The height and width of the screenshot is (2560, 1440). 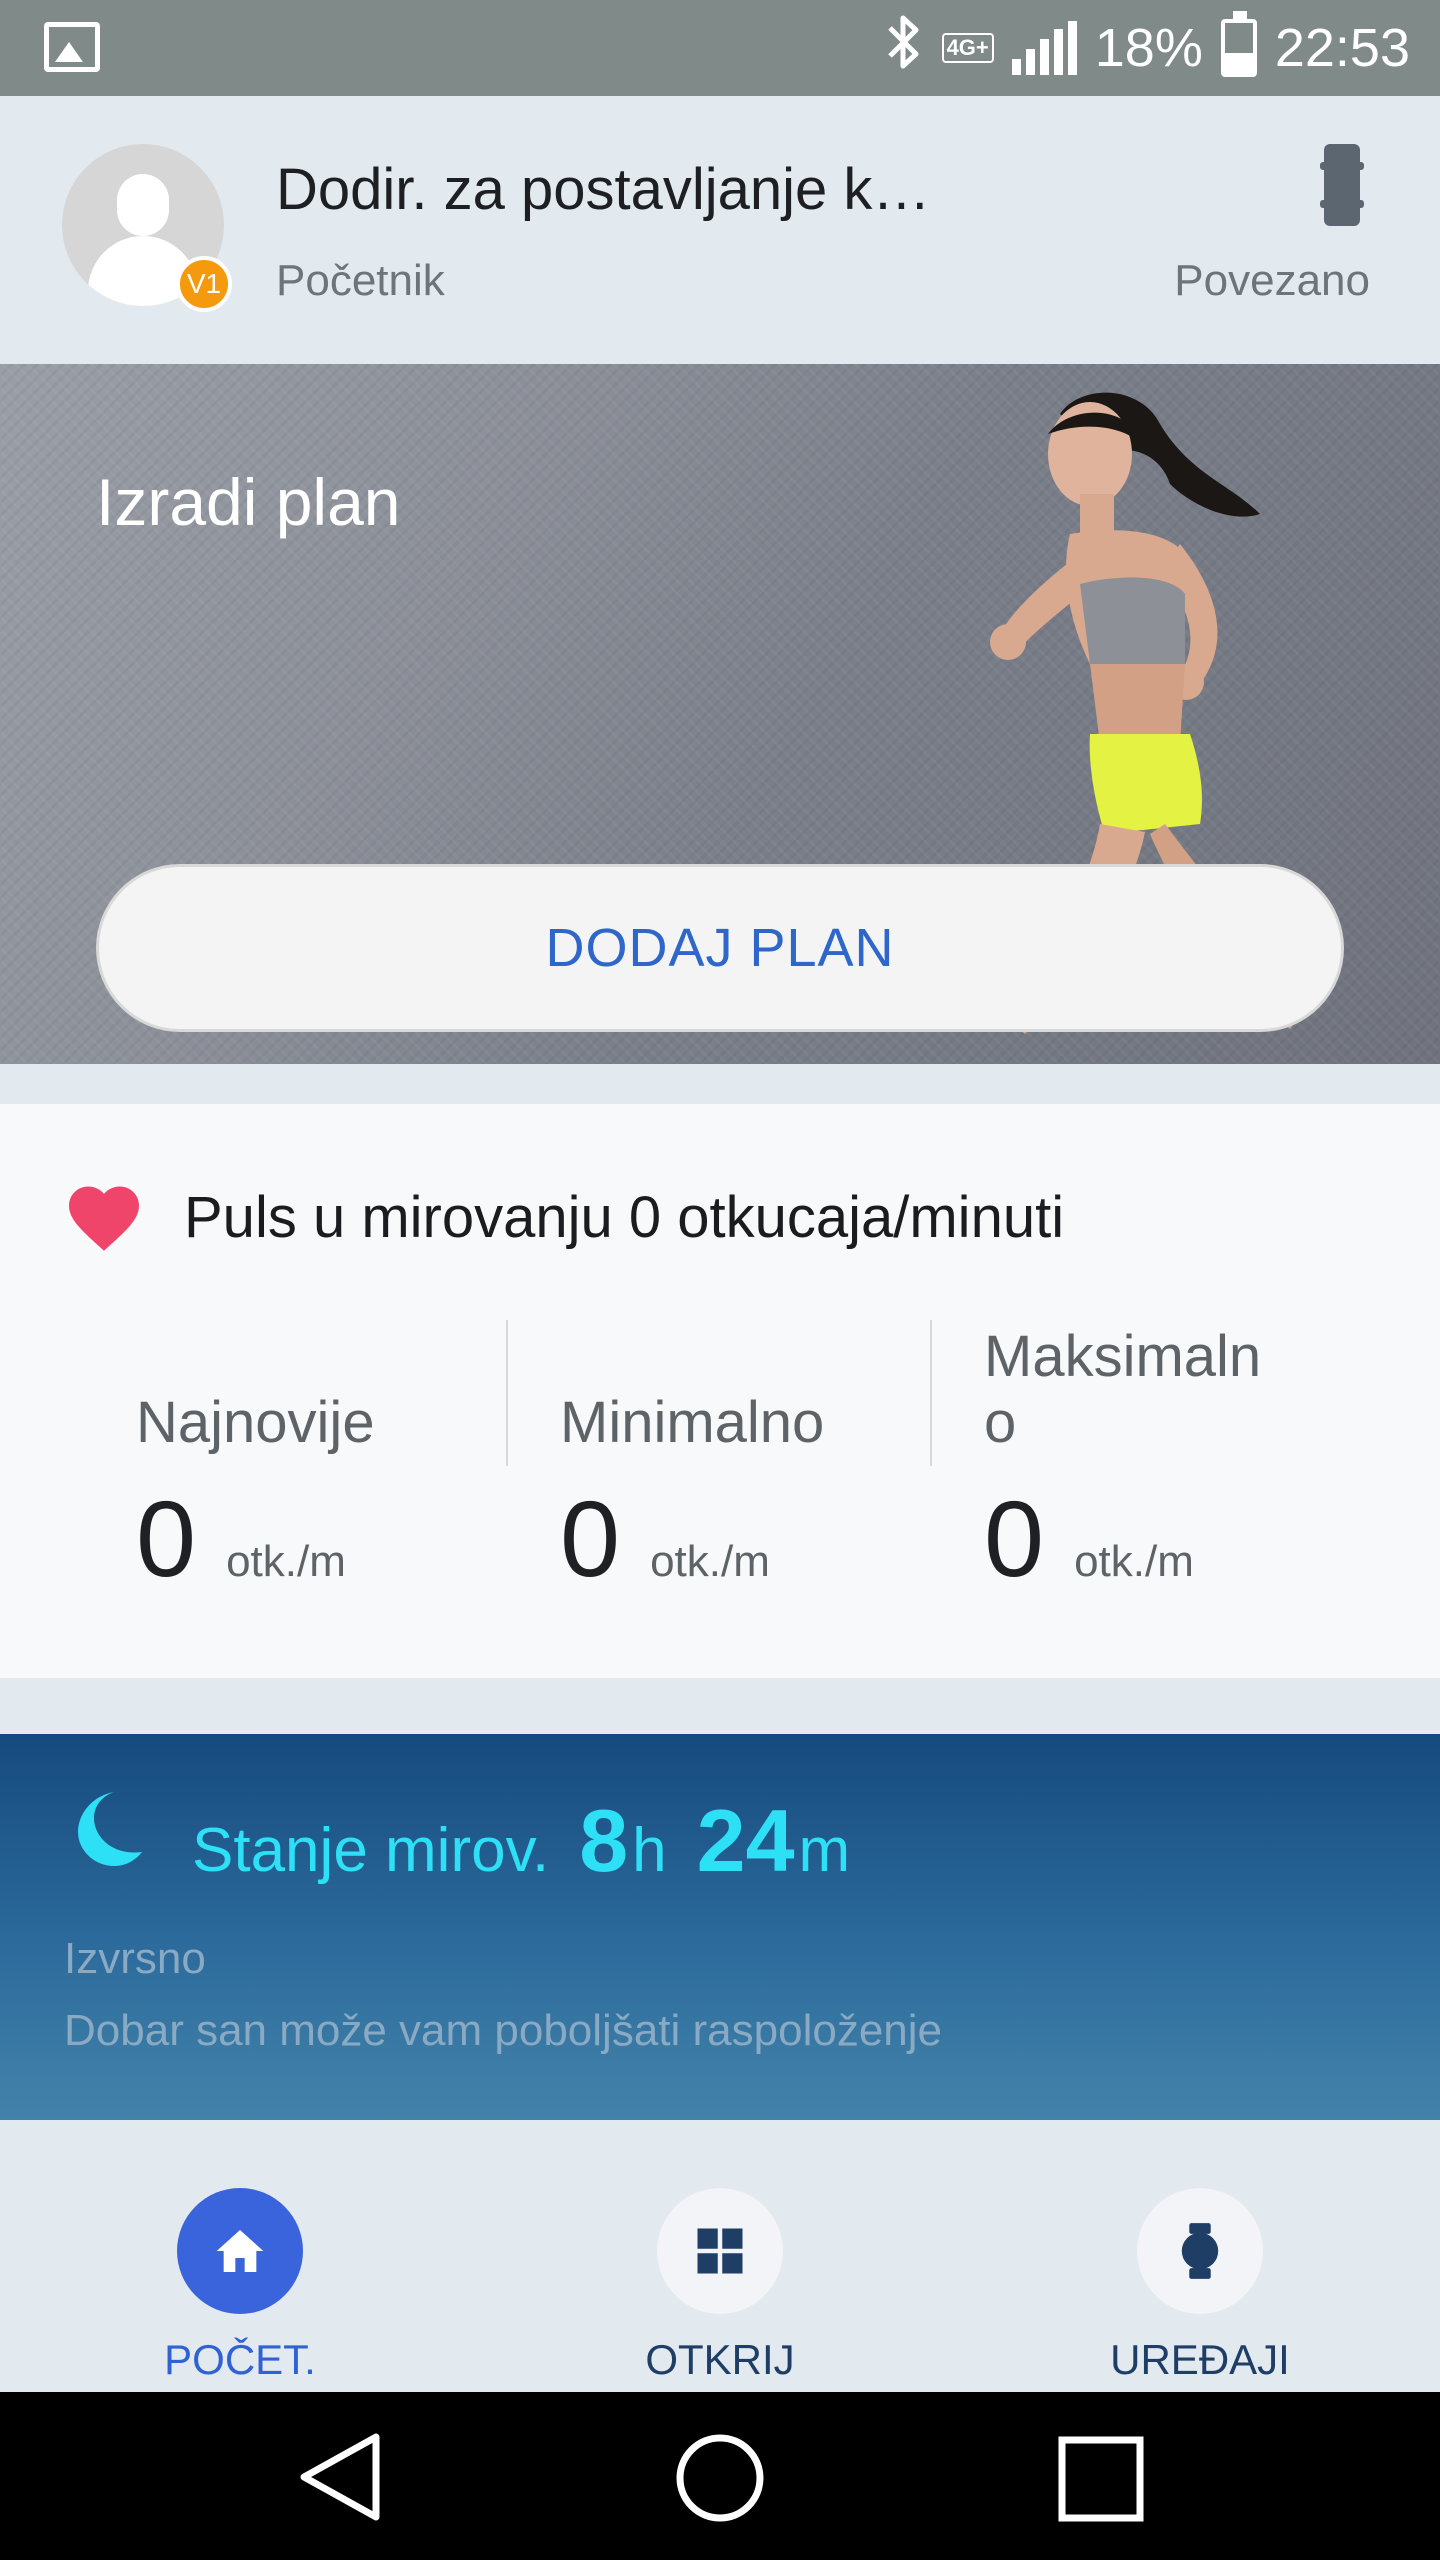 What do you see at coordinates (590, 1538) in the screenshot?
I see `hr-minimum-value: 0` at bounding box center [590, 1538].